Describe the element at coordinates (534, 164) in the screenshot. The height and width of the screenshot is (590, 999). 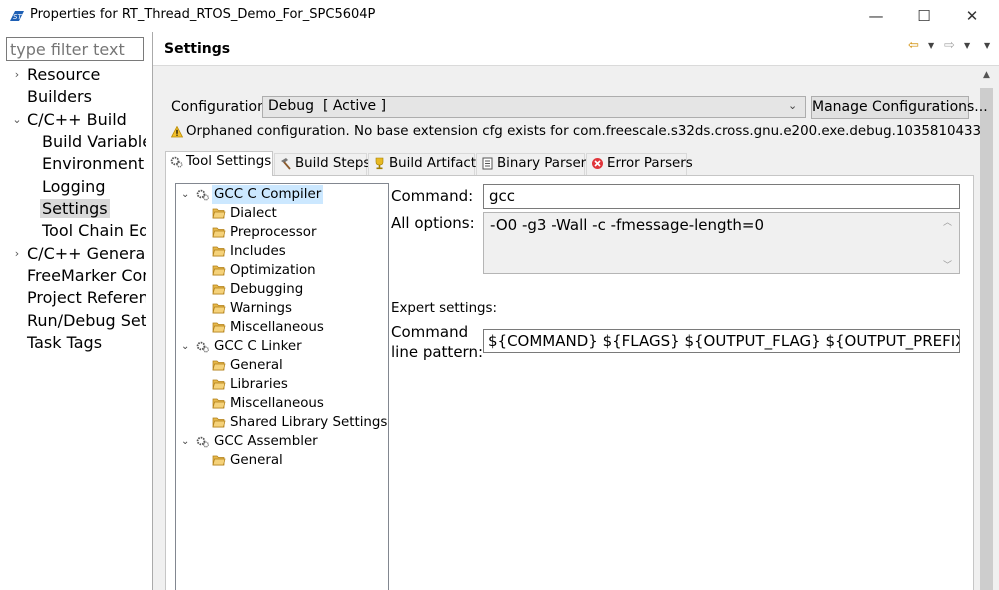
I see `tab-binary-parsers: Binary Parsers` at that location.